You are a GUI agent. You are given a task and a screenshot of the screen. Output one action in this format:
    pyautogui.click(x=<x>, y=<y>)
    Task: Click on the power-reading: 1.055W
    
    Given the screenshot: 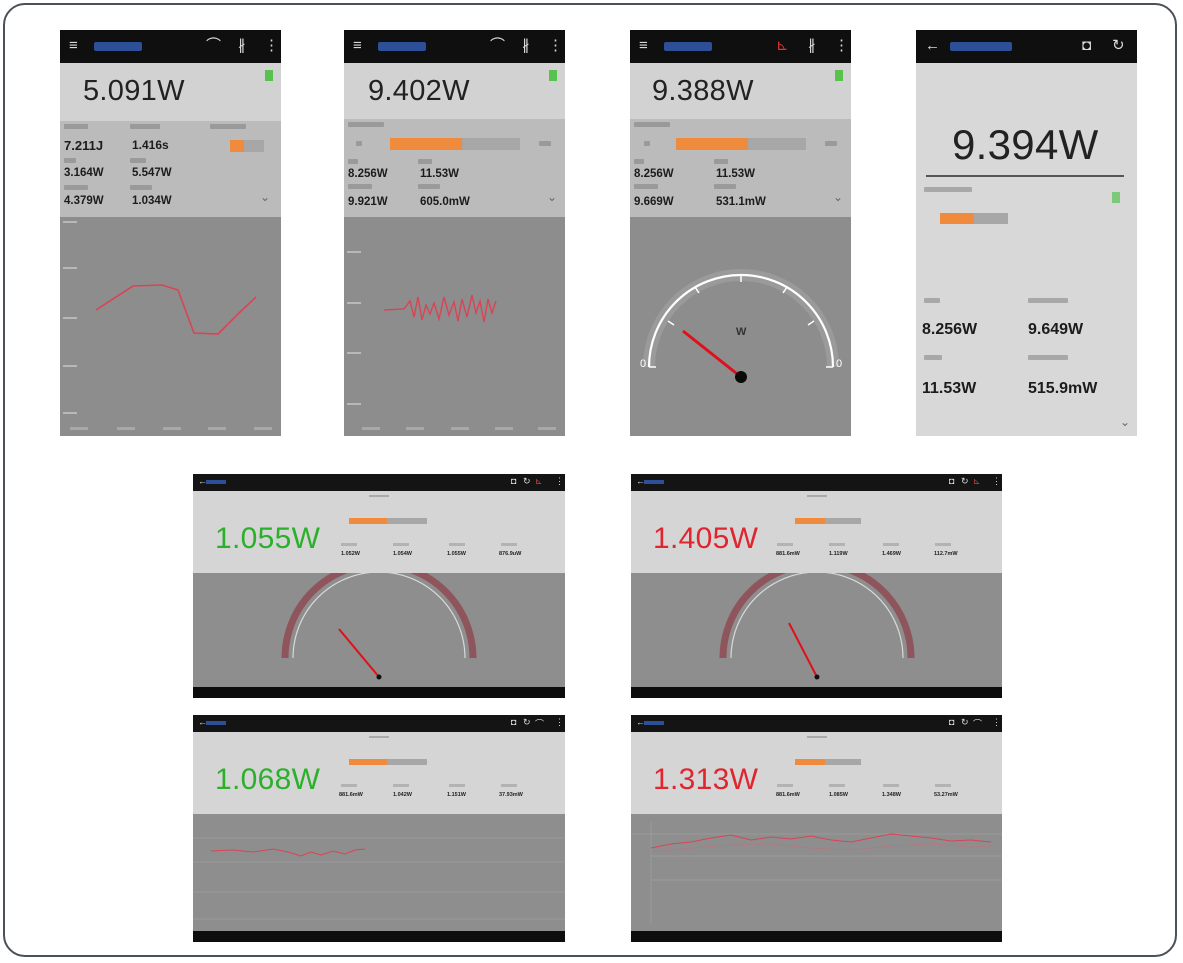 What is the action you would take?
    pyautogui.click(x=268, y=538)
    